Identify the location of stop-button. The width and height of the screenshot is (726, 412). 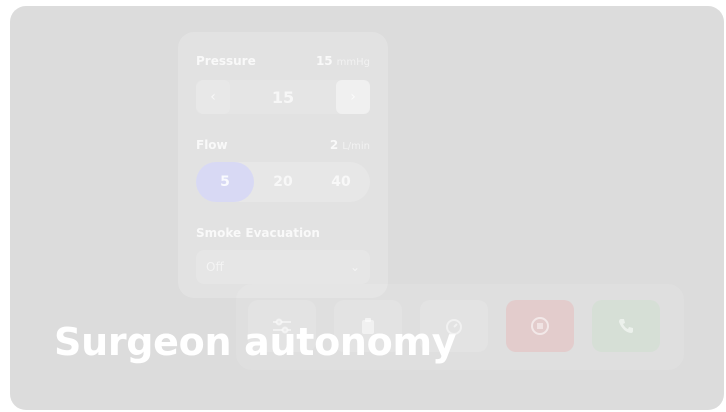
(540, 326).